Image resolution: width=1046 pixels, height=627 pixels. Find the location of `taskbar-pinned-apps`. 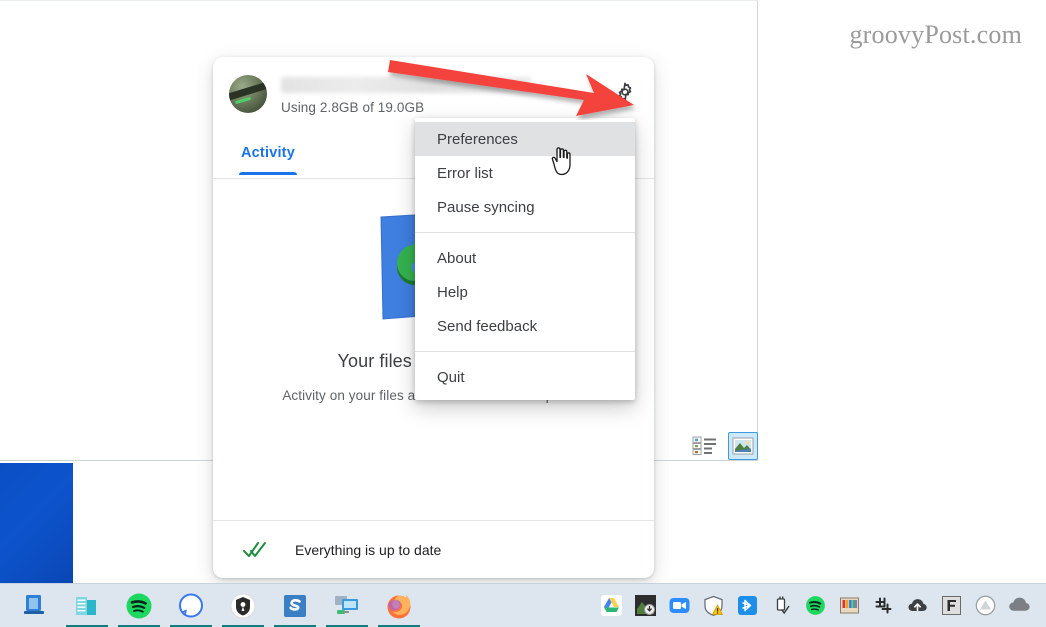

taskbar-pinned-apps is located at coordinates (214, 607).